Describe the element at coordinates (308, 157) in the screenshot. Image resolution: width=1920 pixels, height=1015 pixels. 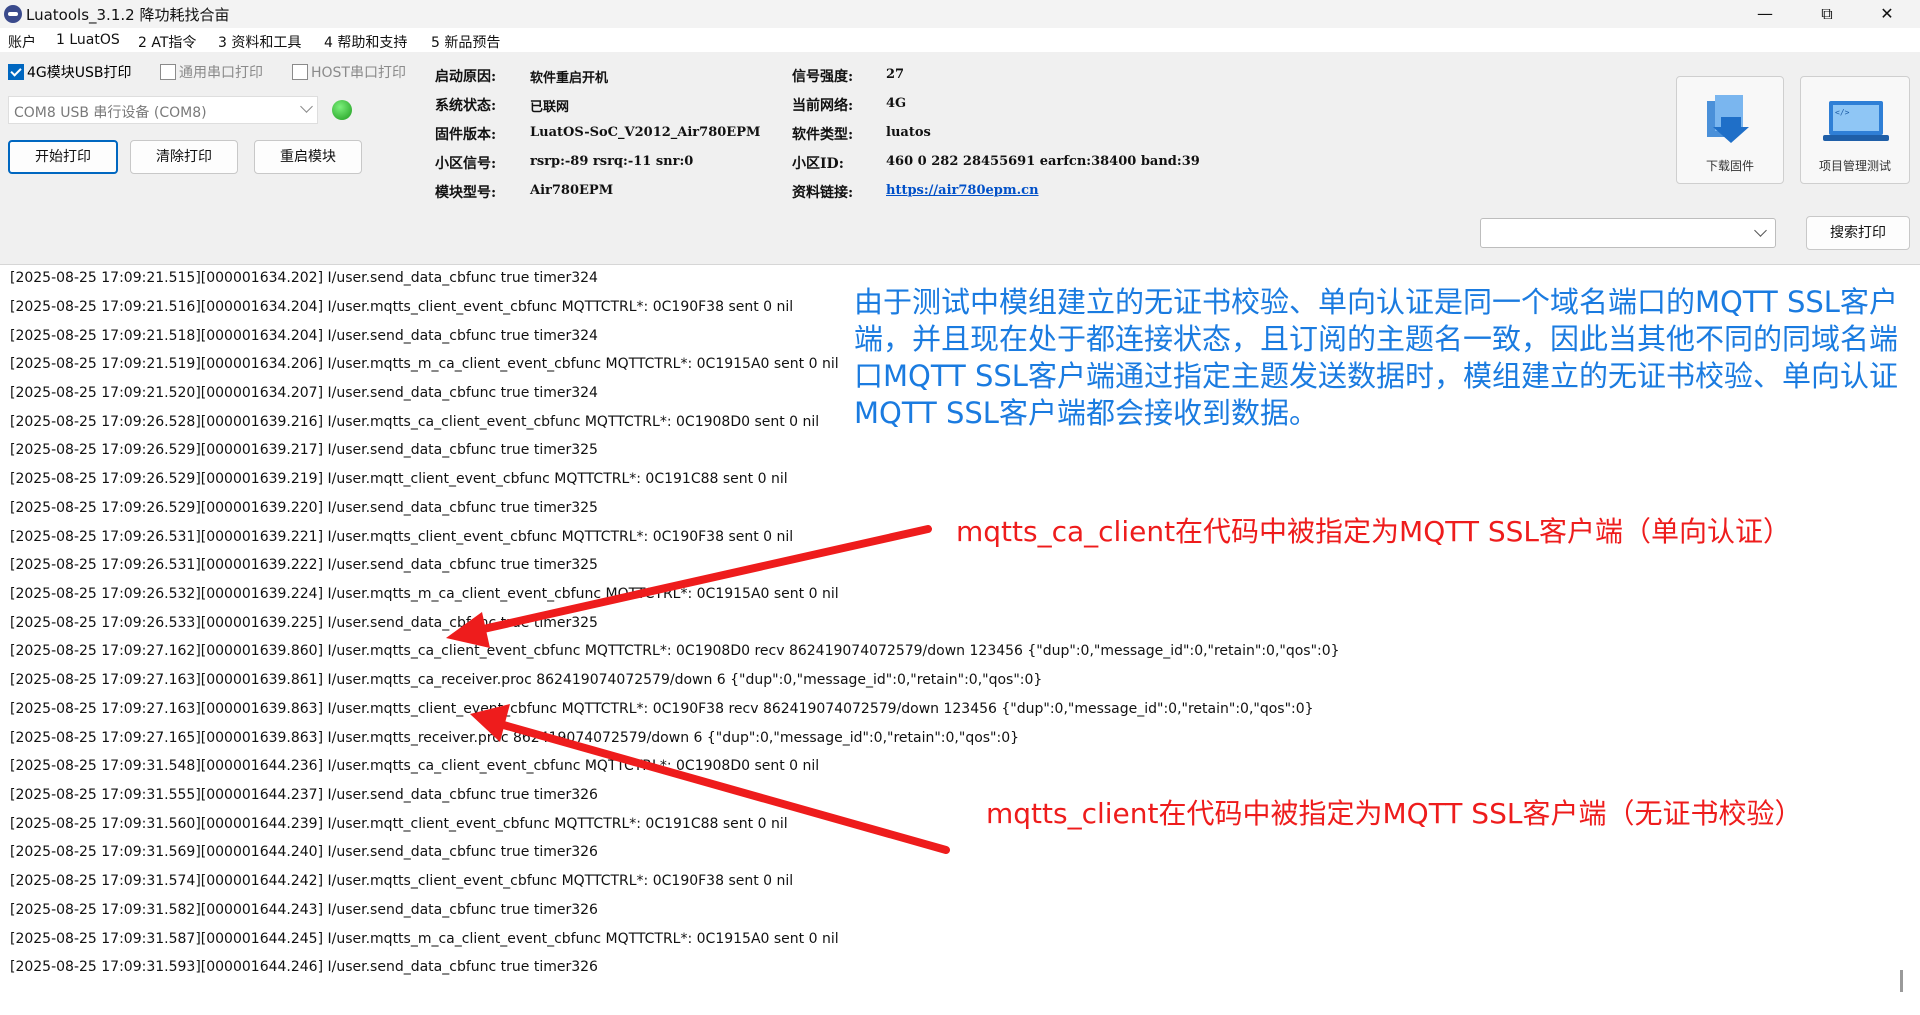
I see `reset-module-button: 重启模块` at that location.